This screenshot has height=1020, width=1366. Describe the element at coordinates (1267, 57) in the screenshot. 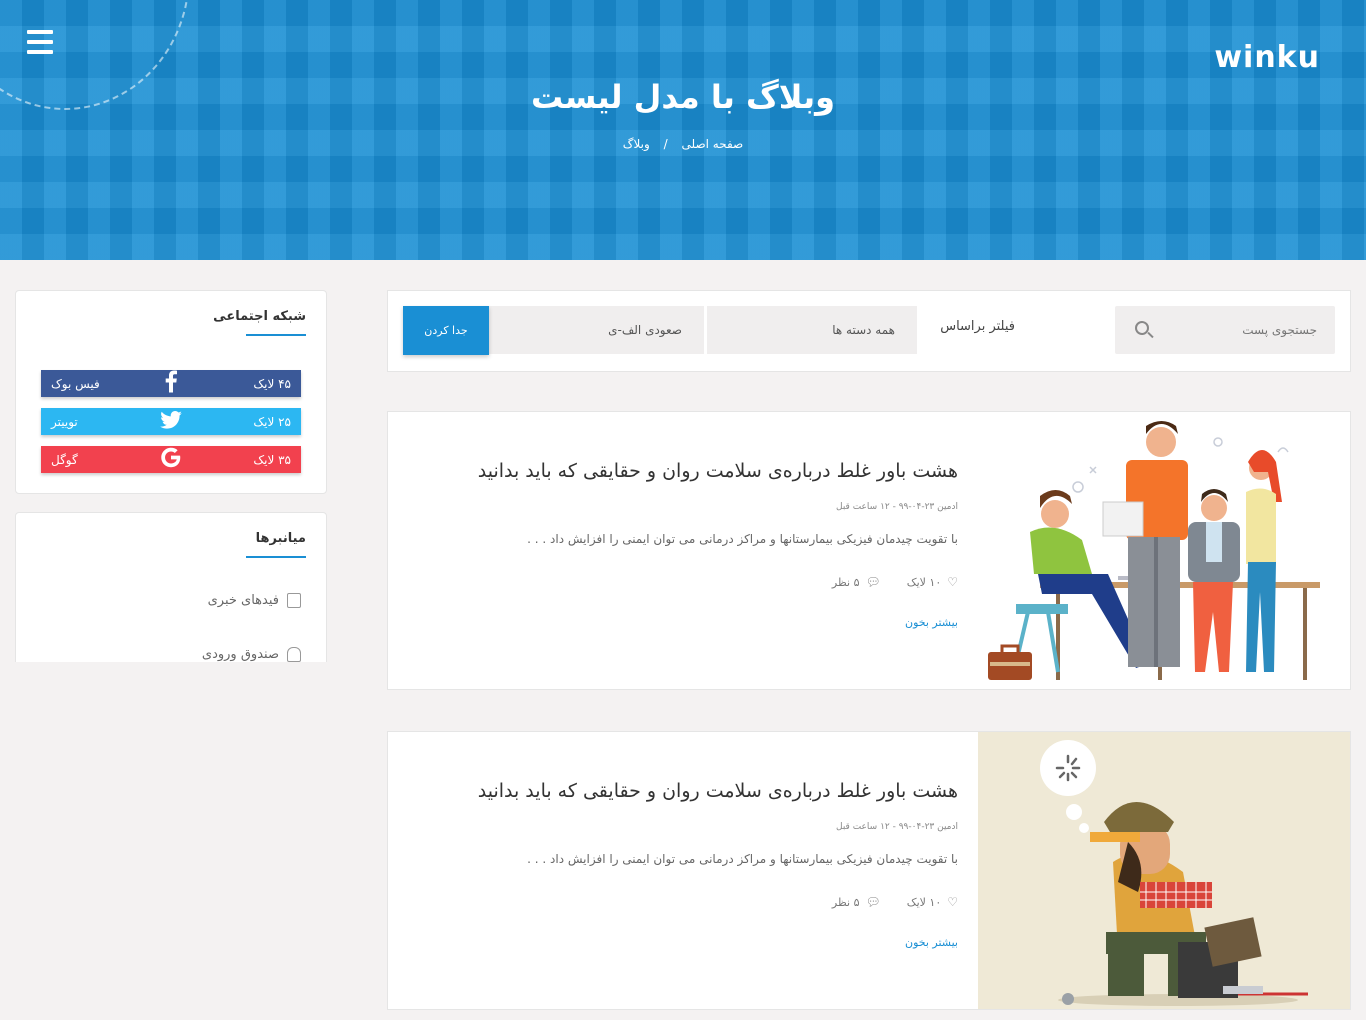

I see `logo: winku` at that location.